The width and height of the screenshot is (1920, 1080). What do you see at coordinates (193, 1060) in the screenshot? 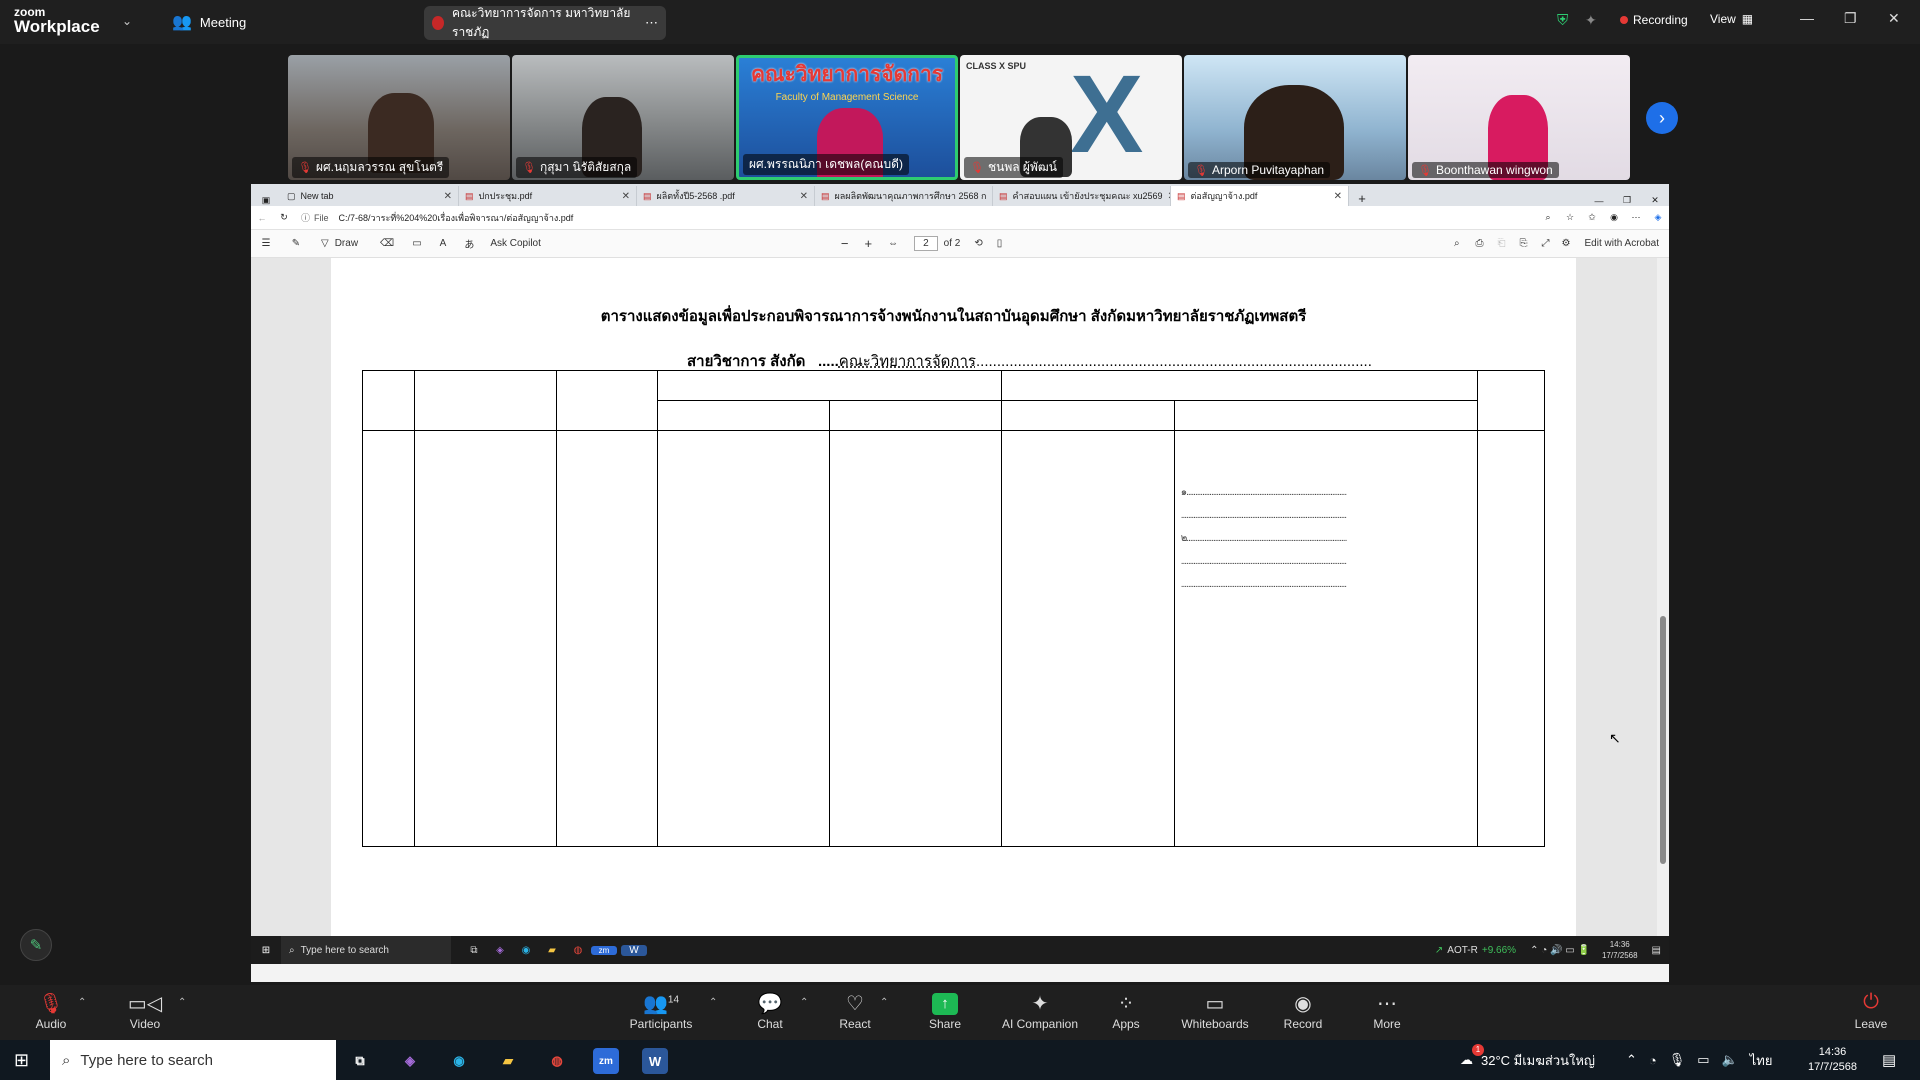
I see `windows-search-box: ⌕ Type here to search` at bounding box center [193, 1060].